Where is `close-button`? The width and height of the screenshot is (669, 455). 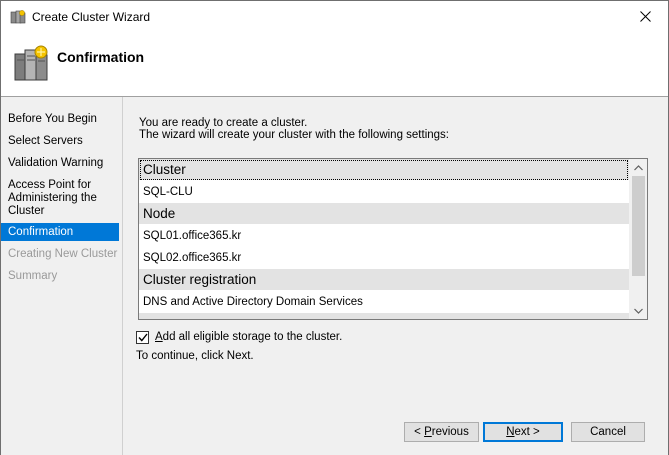 close-button is located at coordinates (645, 16).